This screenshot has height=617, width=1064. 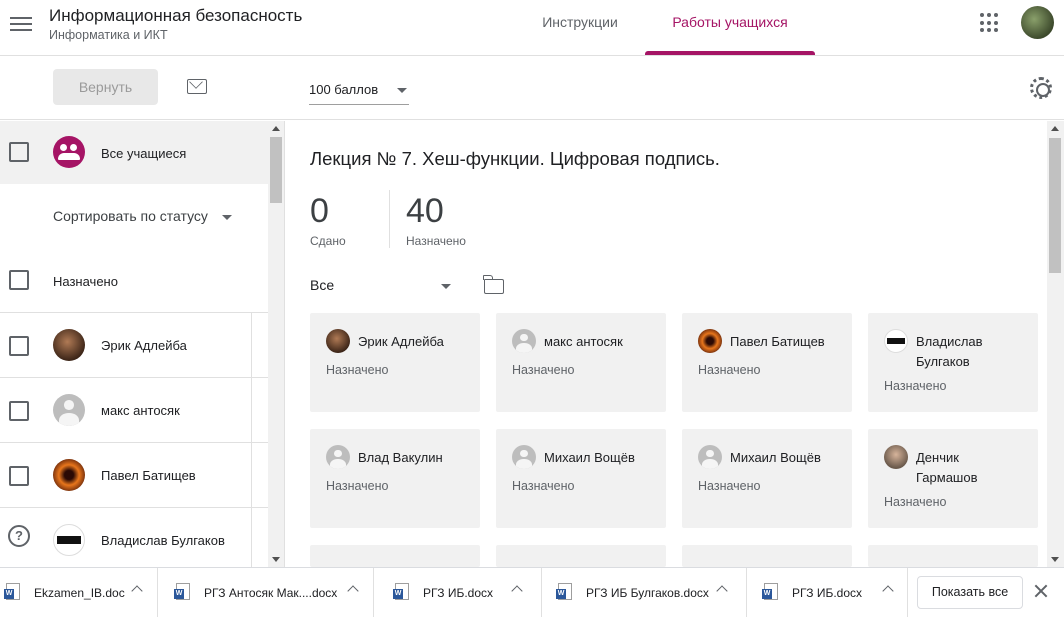 I want to click on student-card: Влад Вакулин Назначено, so click(x=395, y=478).